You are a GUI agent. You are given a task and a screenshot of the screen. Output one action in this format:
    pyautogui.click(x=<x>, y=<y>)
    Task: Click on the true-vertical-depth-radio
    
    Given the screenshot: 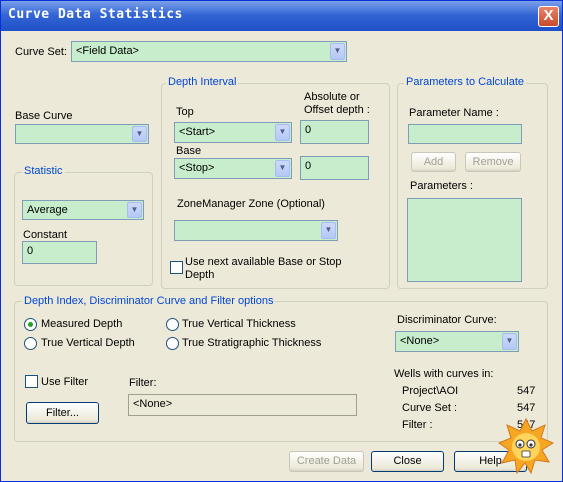 What is the action you would take?
    pyautogui.click(x=30, y=343)
    